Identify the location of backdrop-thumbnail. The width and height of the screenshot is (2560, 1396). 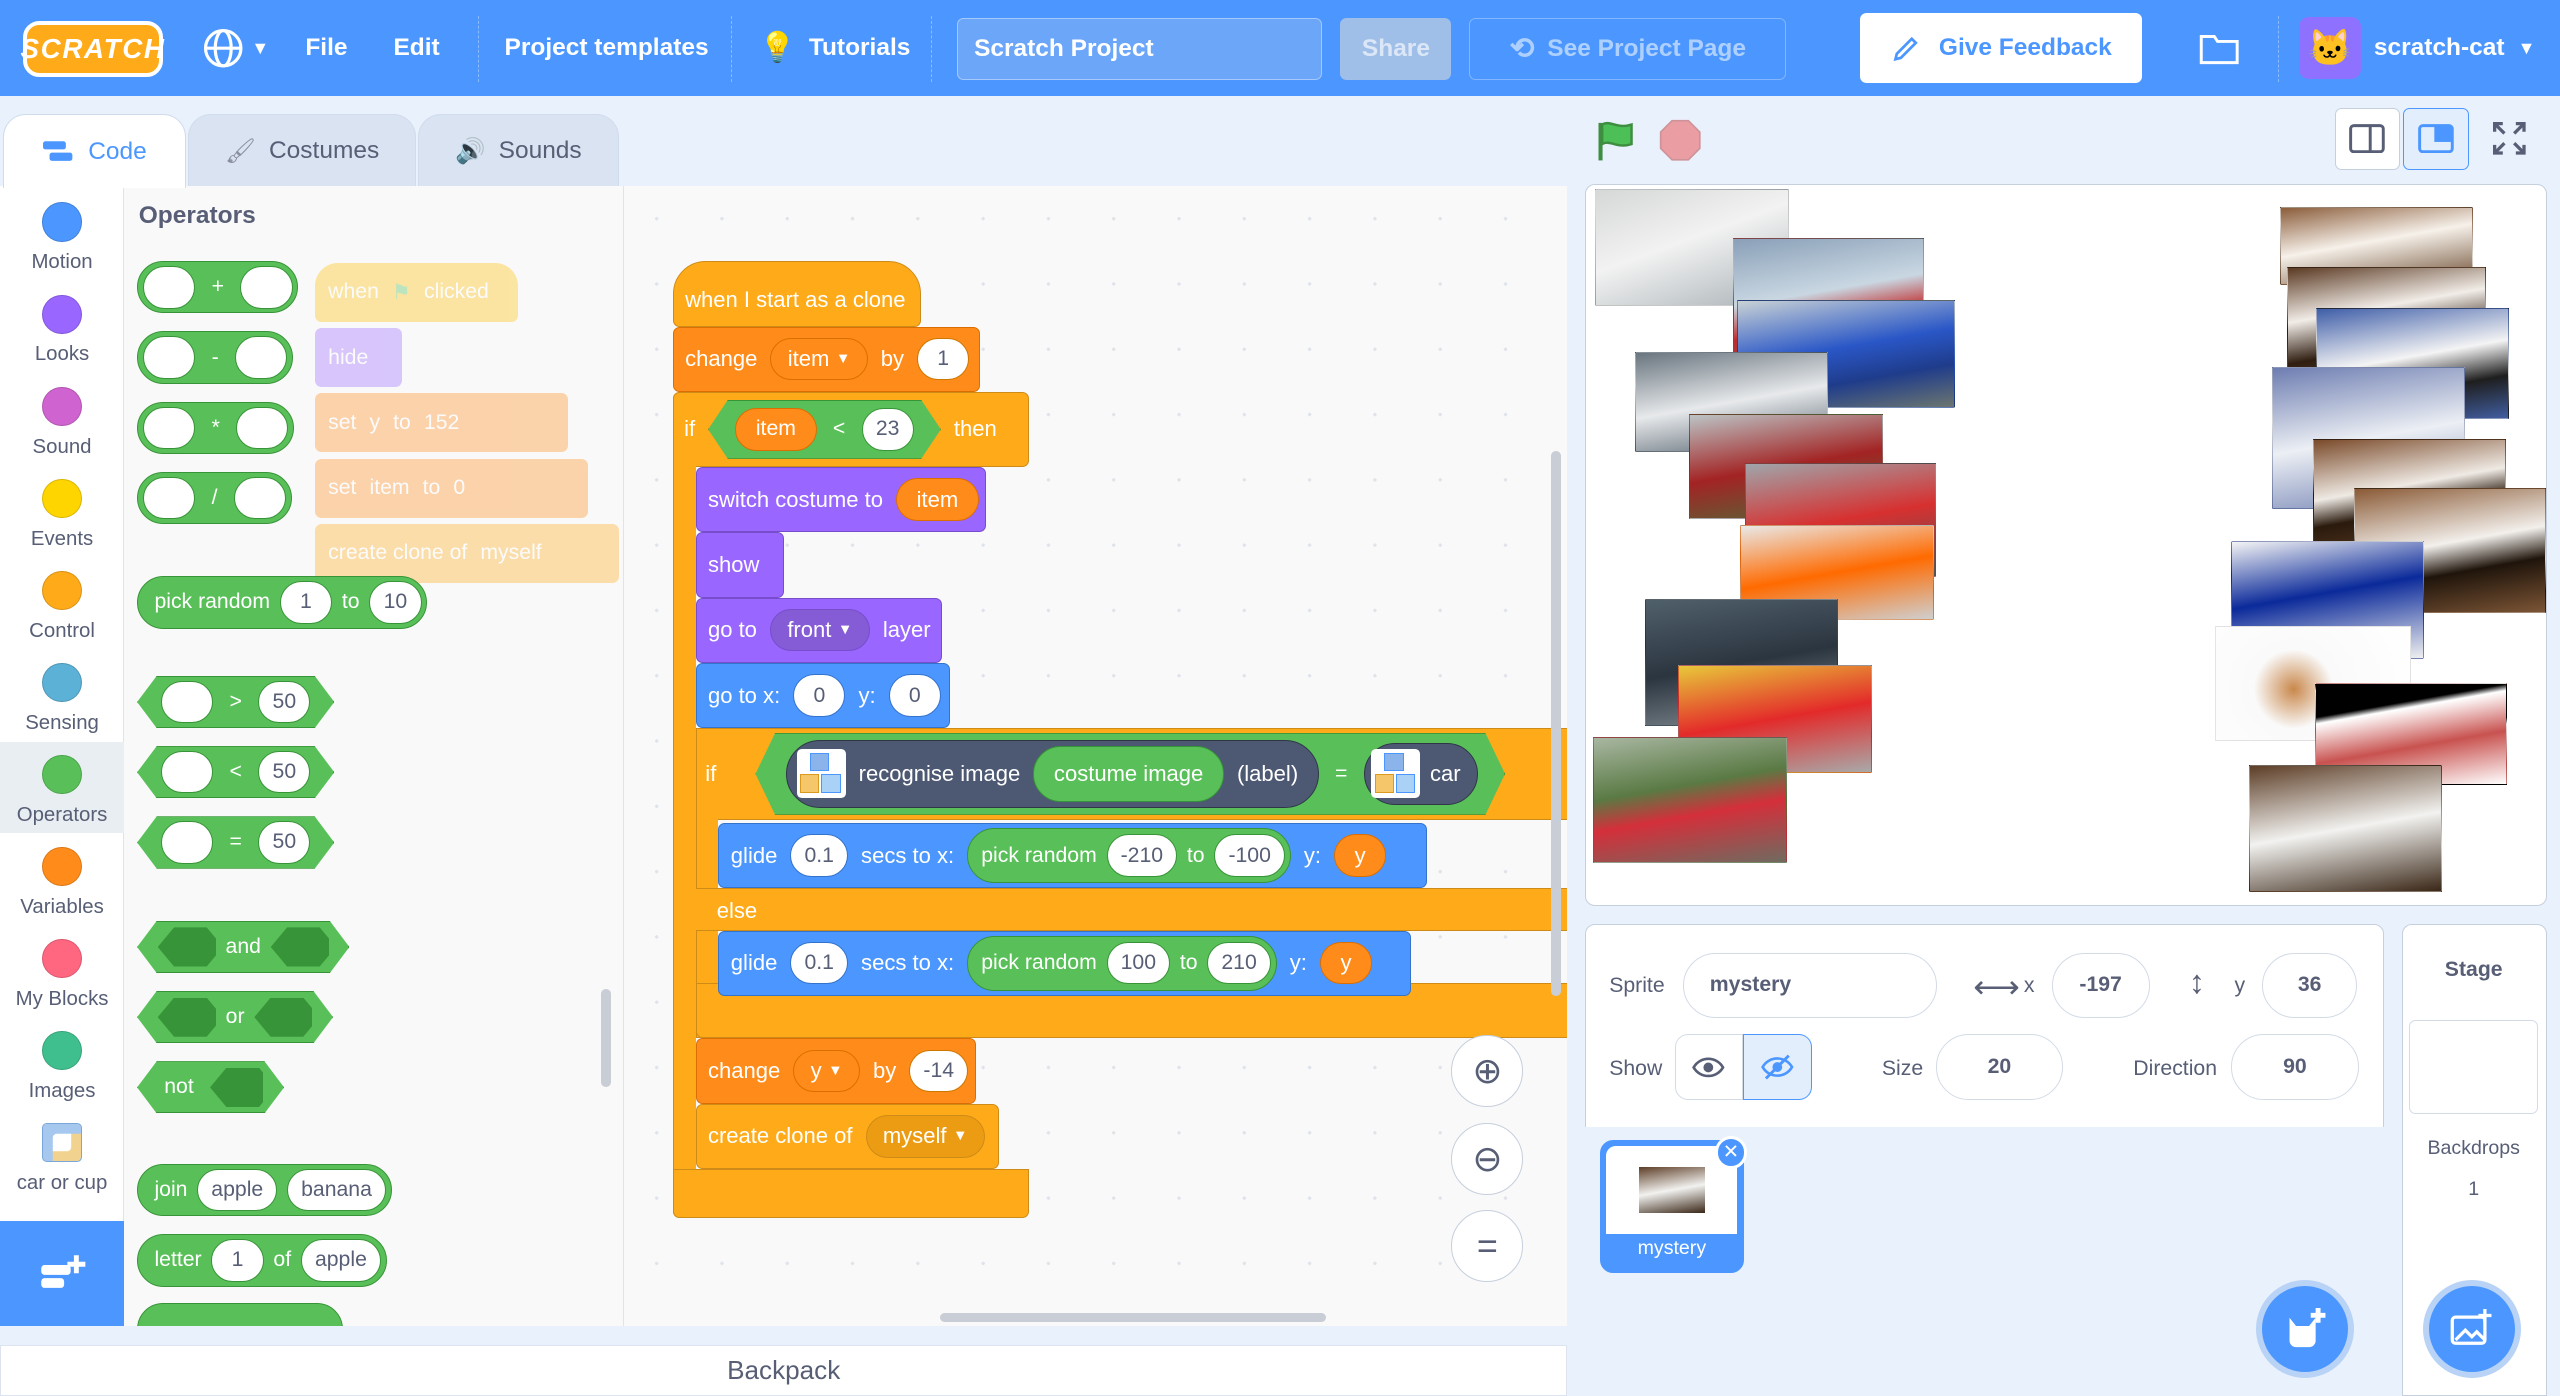
(2474, 1067).